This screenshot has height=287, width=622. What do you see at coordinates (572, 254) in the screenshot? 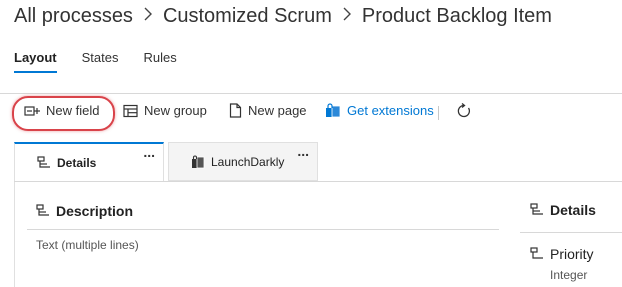
I see `priority-field-label: Priority` at bounding box center [572, 254].